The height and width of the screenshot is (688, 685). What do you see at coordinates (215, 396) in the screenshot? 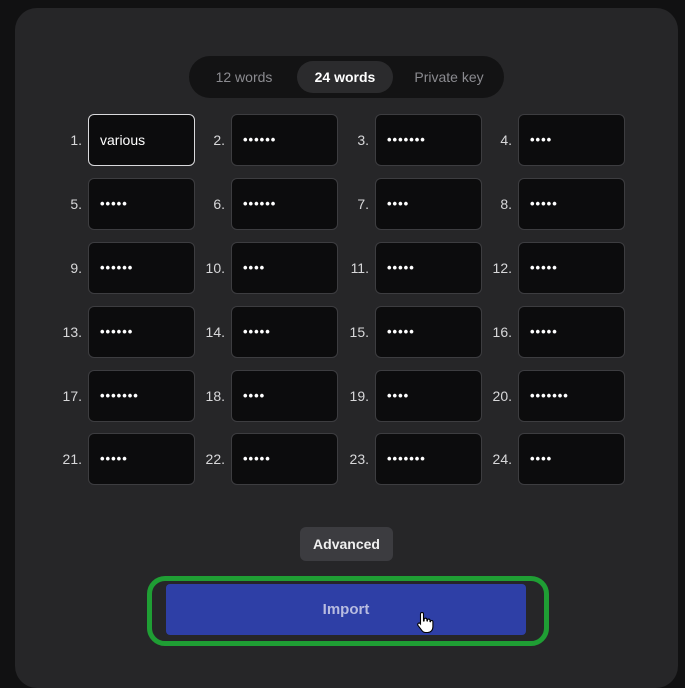
I see `word-number-label: 18.` at bounding box center [215, 396].